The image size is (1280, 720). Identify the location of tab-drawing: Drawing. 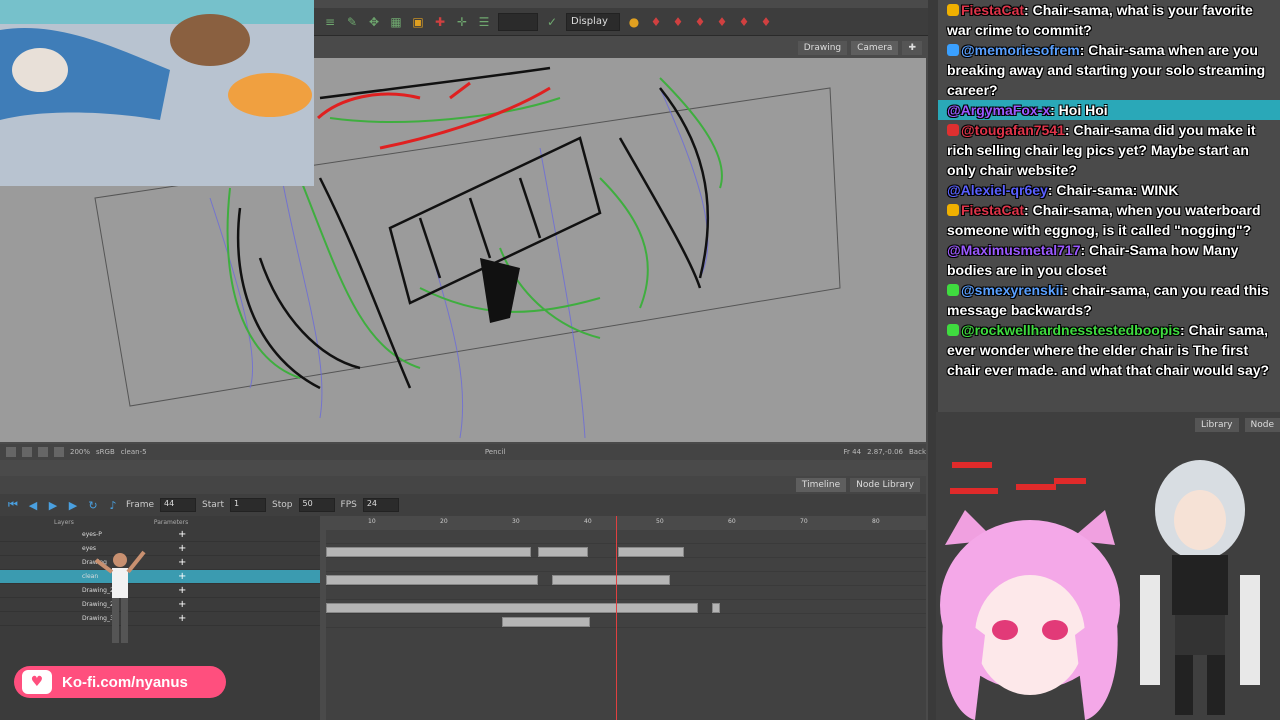
(822, 48).